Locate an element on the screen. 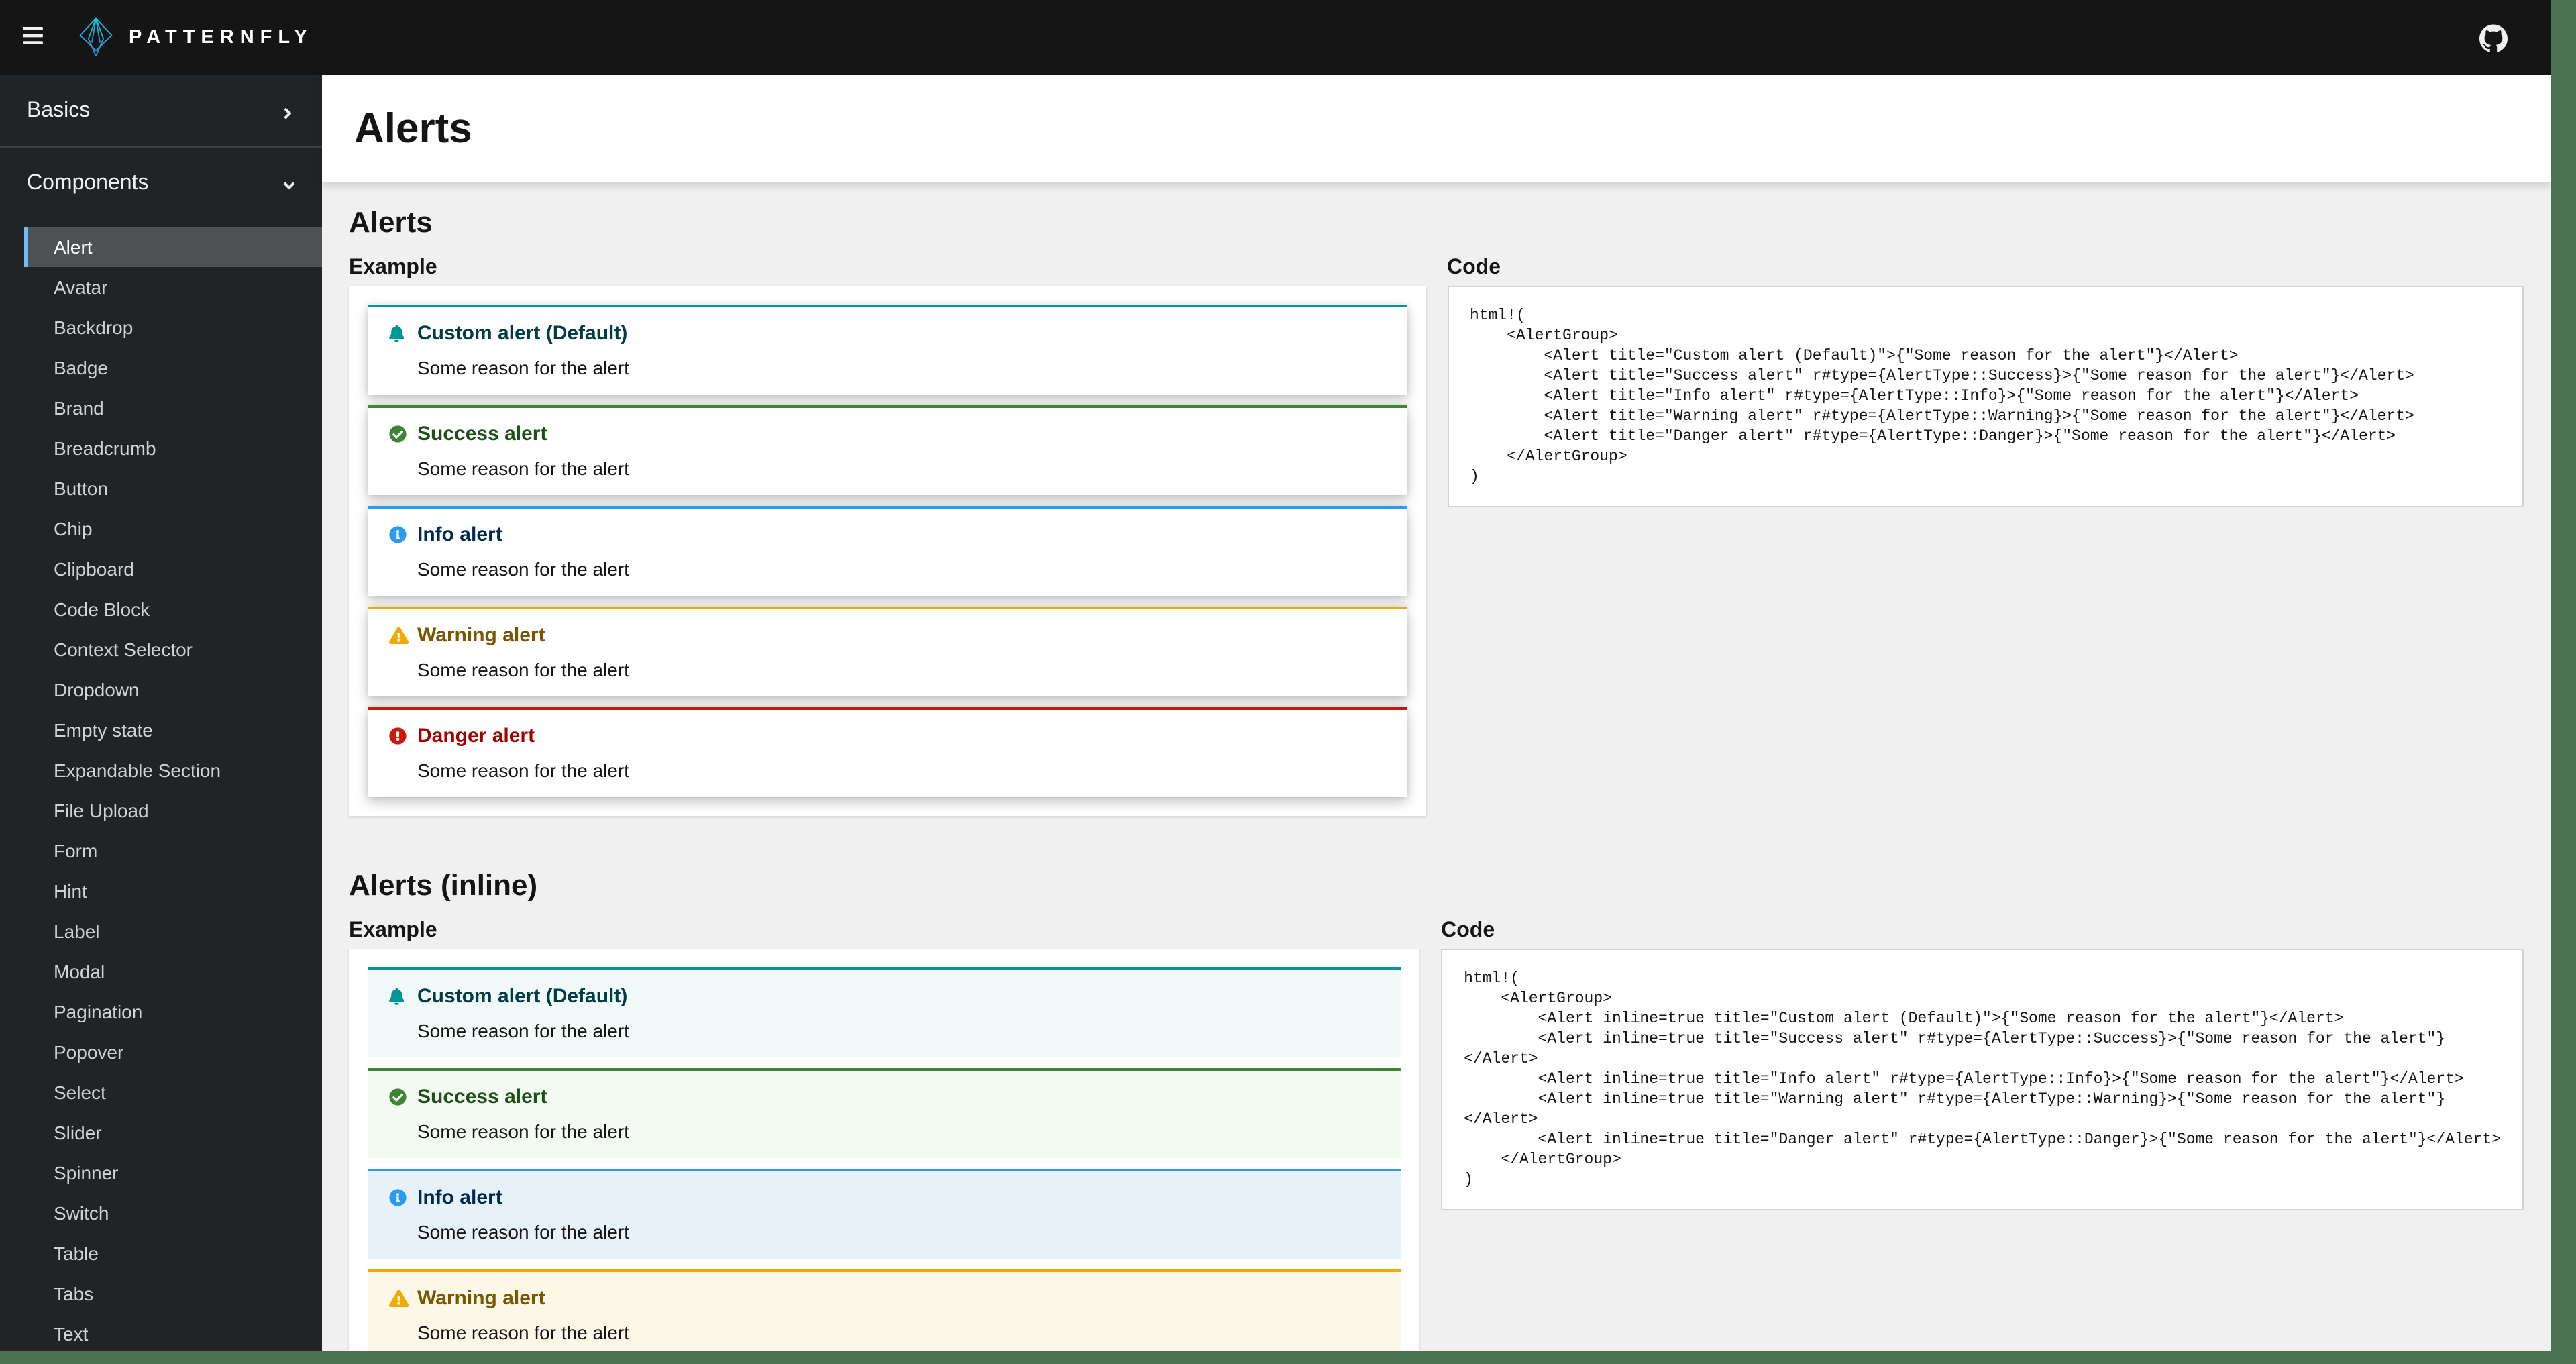  sidebar-group-basics: Basics is located at coordinates (161, 111).